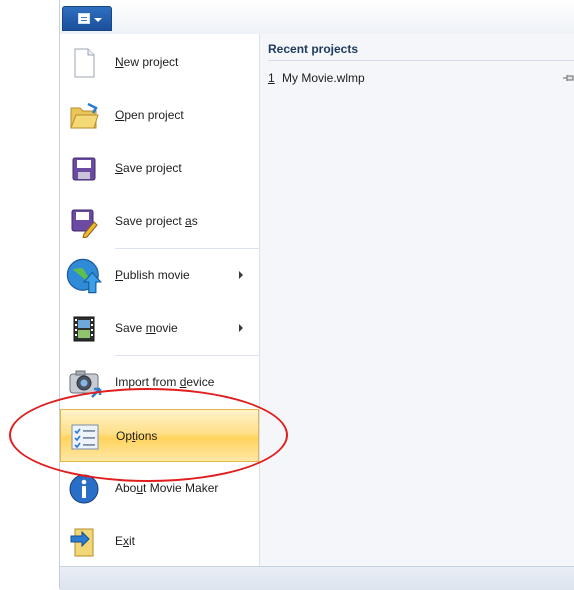 The height and width of the screenshot is (590, 574). Describe the element at coordinates (125, 541) in the screenshot. I see `menu-item-label: Exit` at that location.